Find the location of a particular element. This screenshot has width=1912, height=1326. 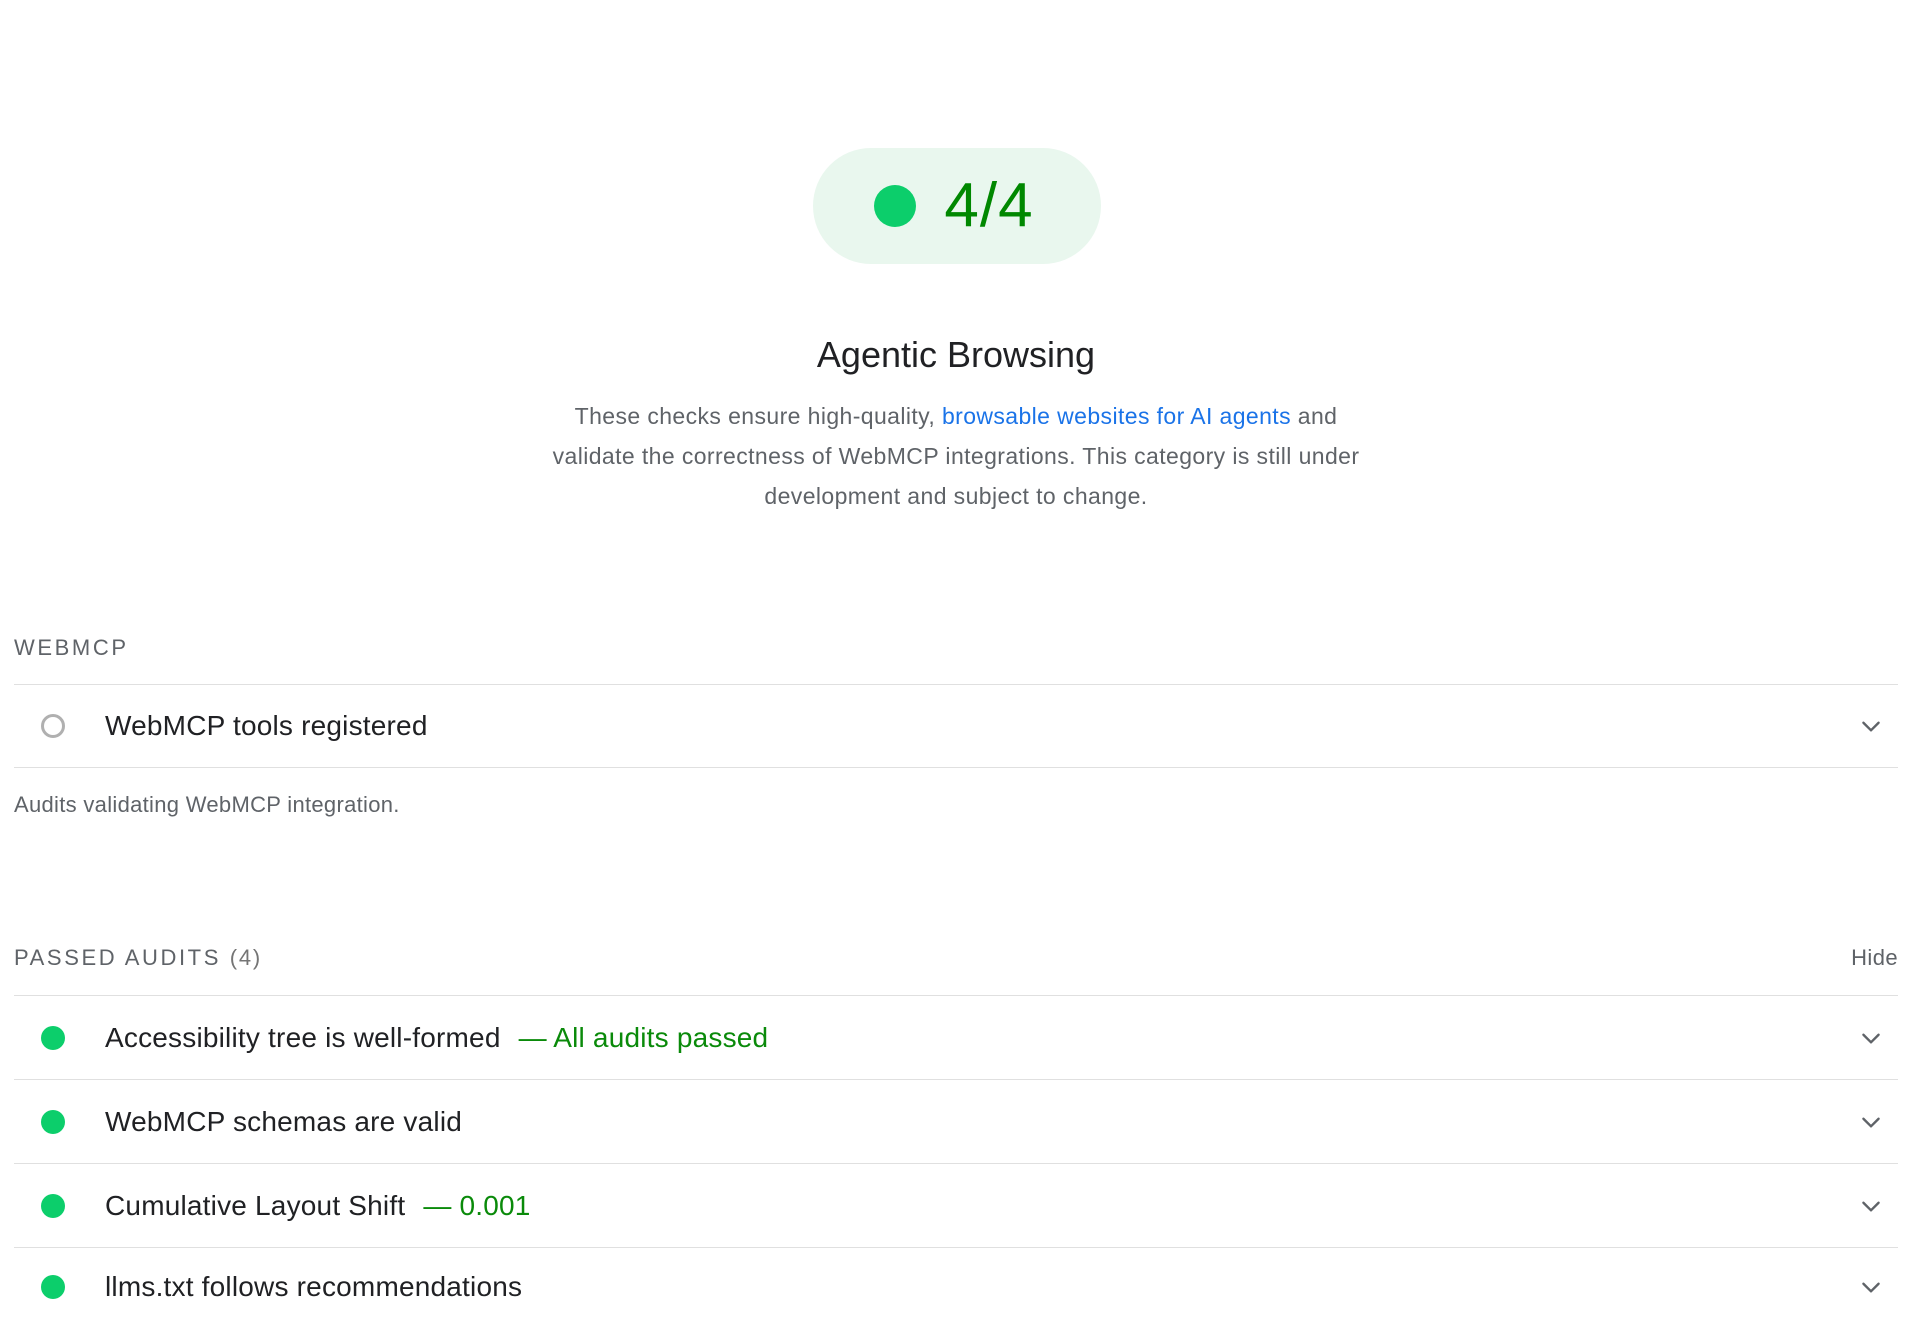

audit-title: WebMCP schemas are valid is located at coordinates (284, 1121).